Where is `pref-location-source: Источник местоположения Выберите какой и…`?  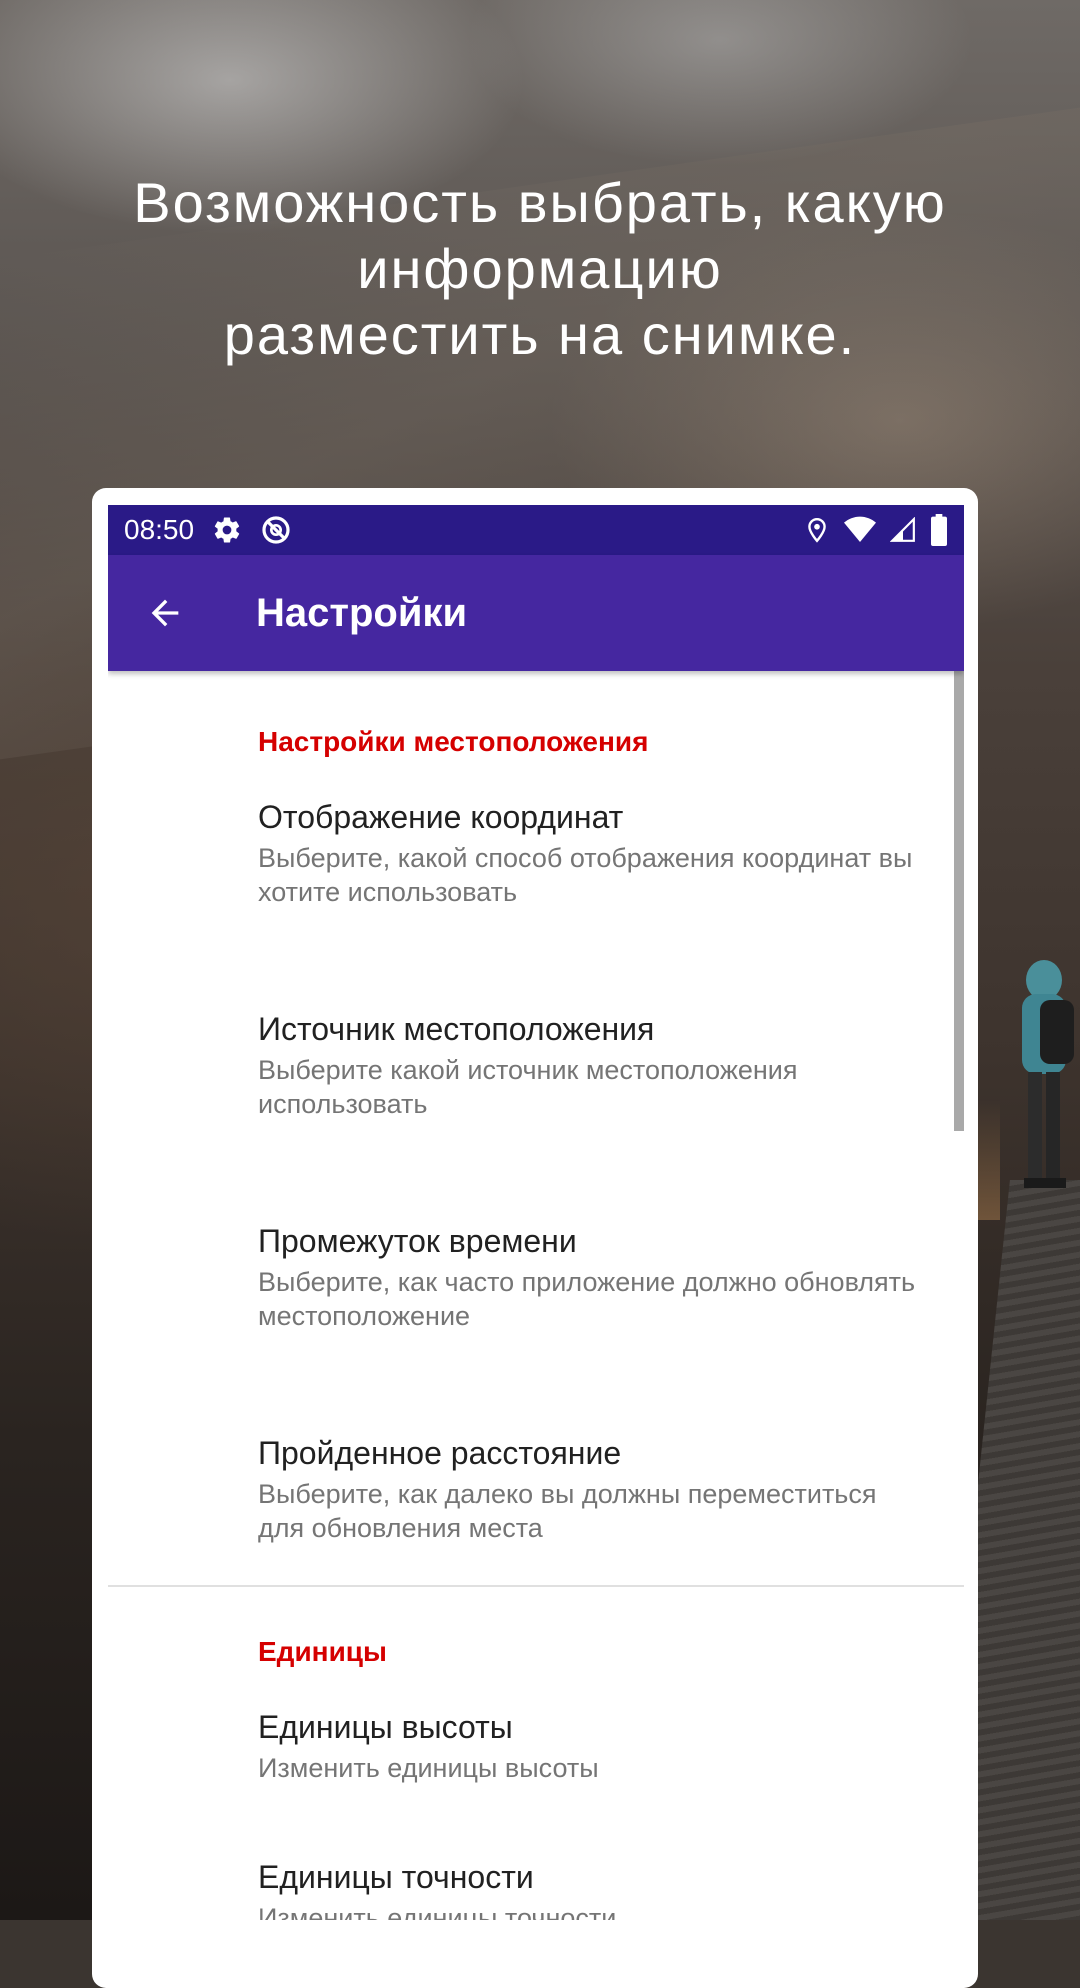 pref-location-source: Источник местоположения Выберите какой и… is located at coordinates (536, 1065).